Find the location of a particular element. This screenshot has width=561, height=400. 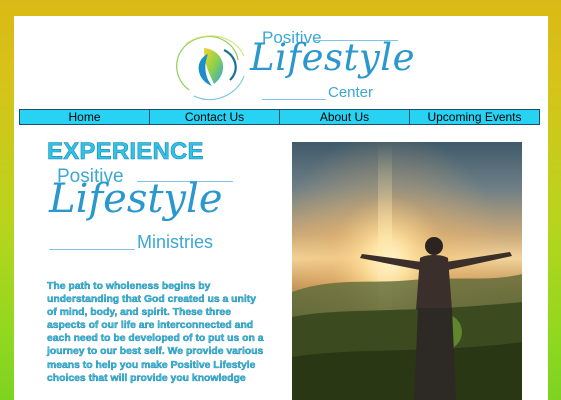

nav-upcoming-events: Upcoming Events is located at coordinates (474, 117).